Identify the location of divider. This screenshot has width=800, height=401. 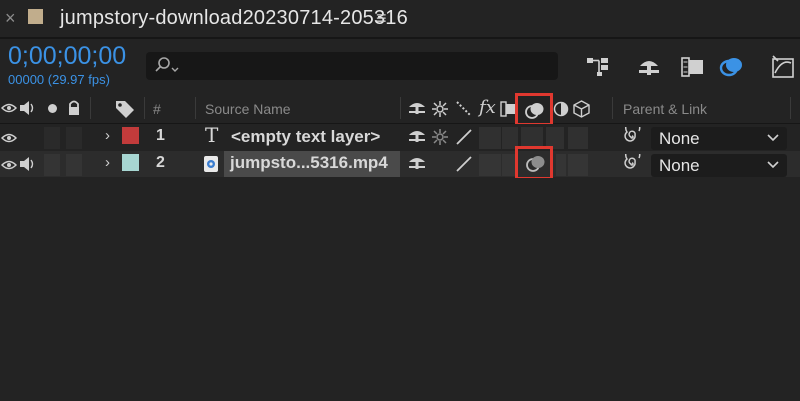
(400, 38).